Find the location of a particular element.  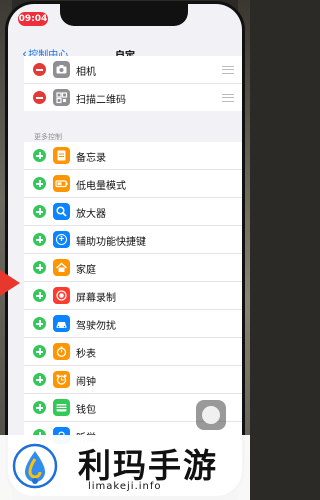

home-icon is located at coordinates (61, 267).